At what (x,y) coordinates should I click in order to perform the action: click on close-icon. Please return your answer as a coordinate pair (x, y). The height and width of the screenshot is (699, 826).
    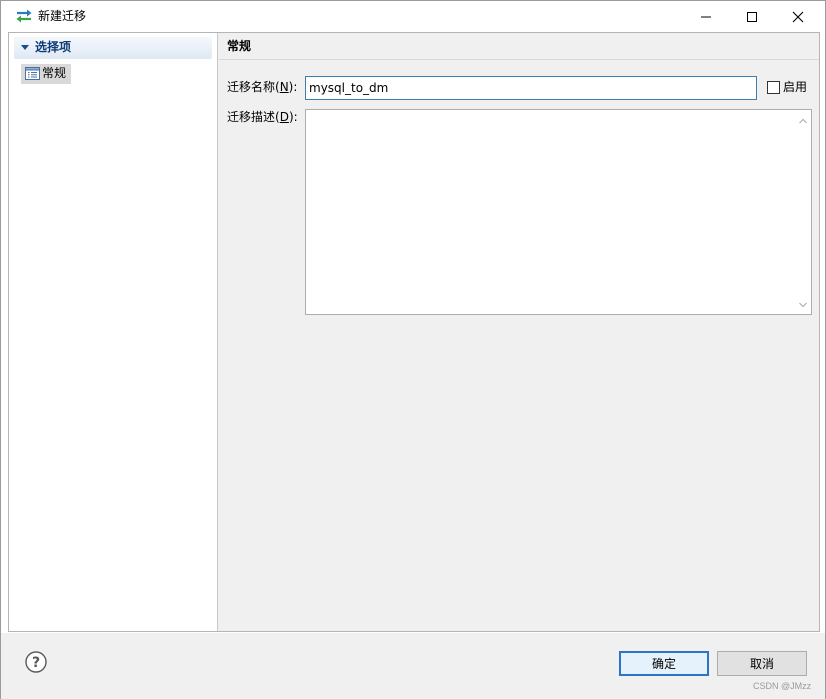
    Looking at the image, I should click on (798, 16).